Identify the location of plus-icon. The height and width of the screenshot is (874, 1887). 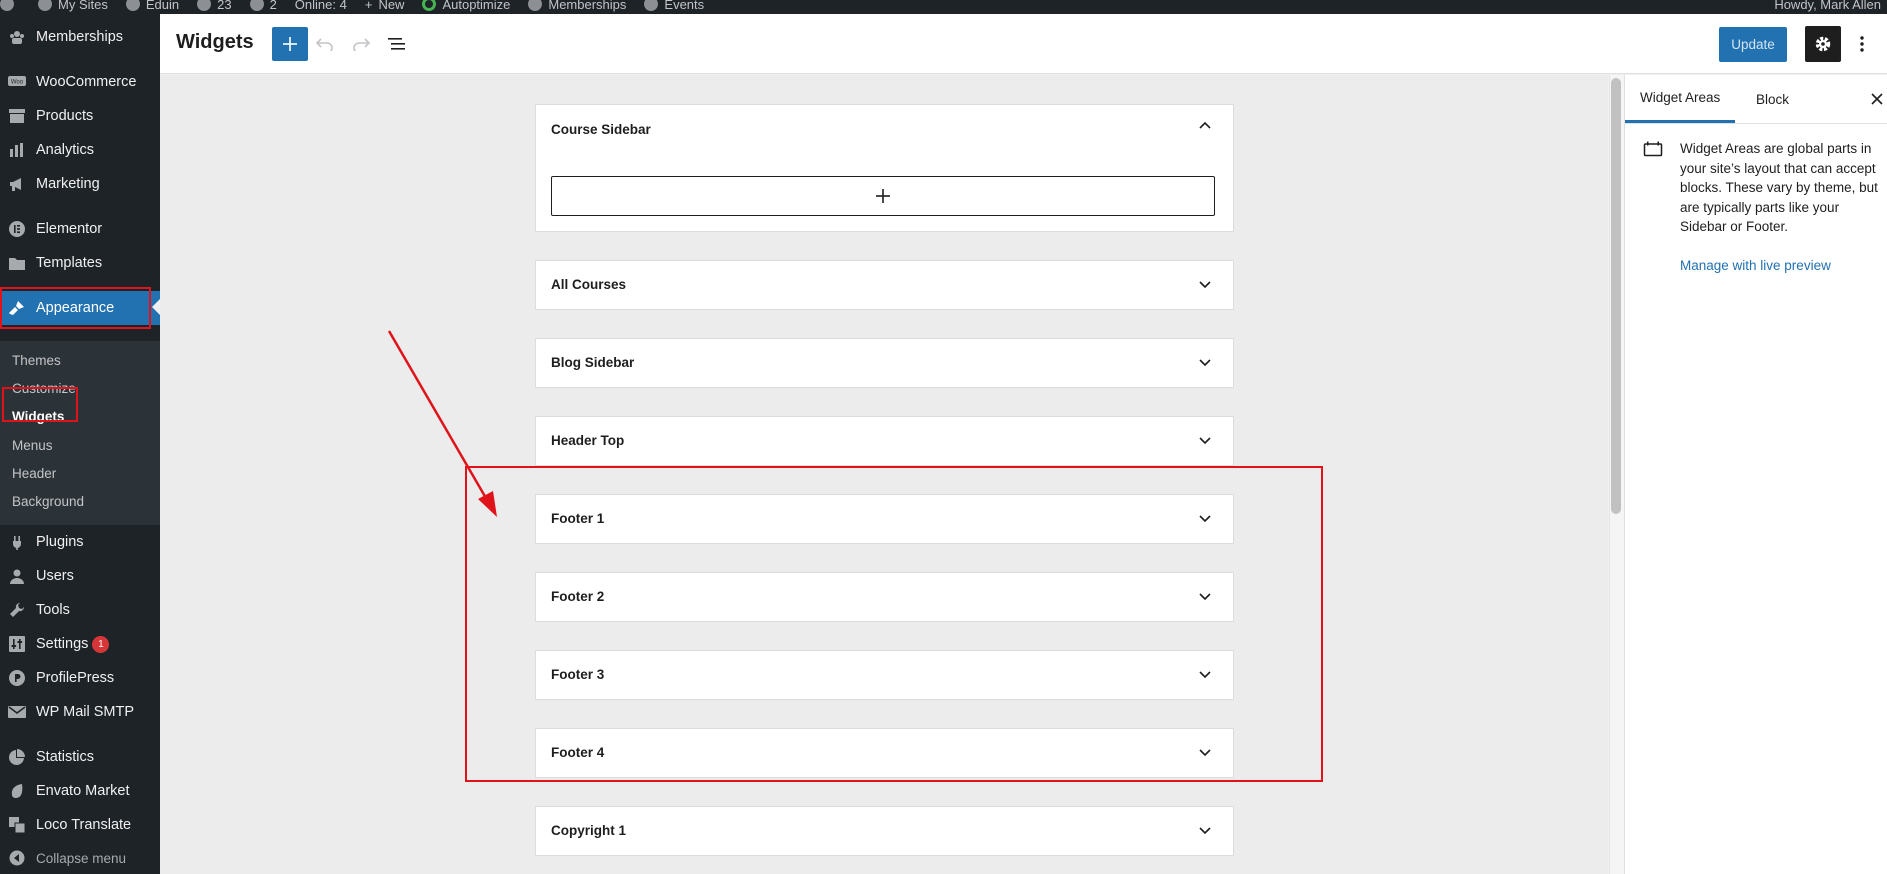
(290, 44).